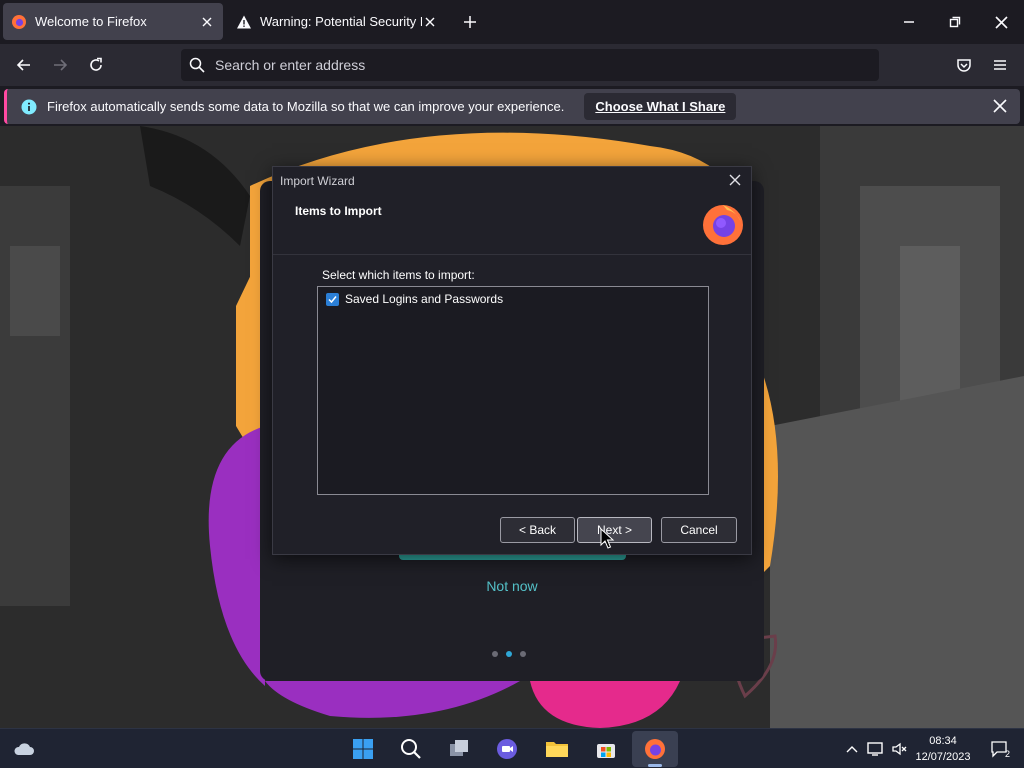 This screenshot has height=768, width=1024. Describe the element at coordinates (512, 180) in the screenshot. I see `dialog-titlebar: Import Wizard` at that location.